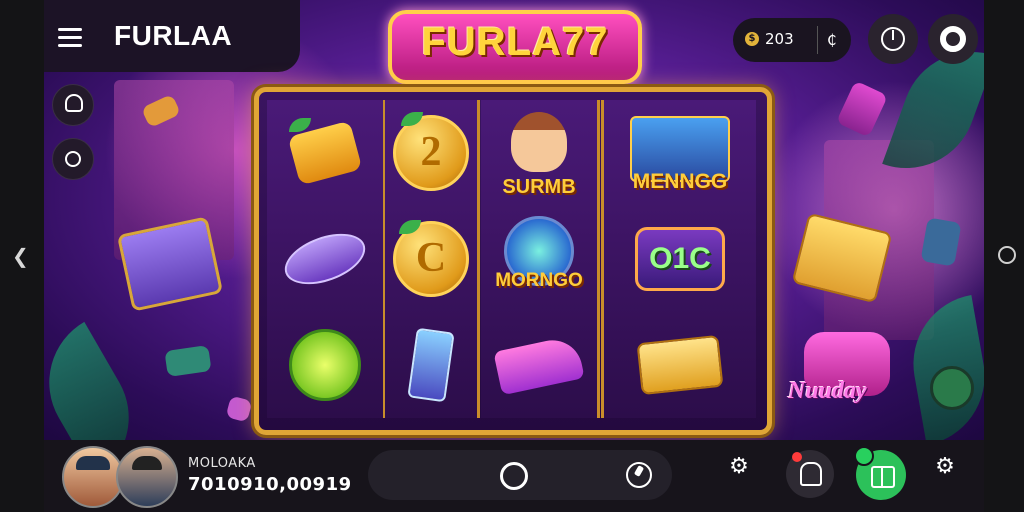  Describe the element at coordinates (817, 40) in the screenshot. I see `divider` at that location.